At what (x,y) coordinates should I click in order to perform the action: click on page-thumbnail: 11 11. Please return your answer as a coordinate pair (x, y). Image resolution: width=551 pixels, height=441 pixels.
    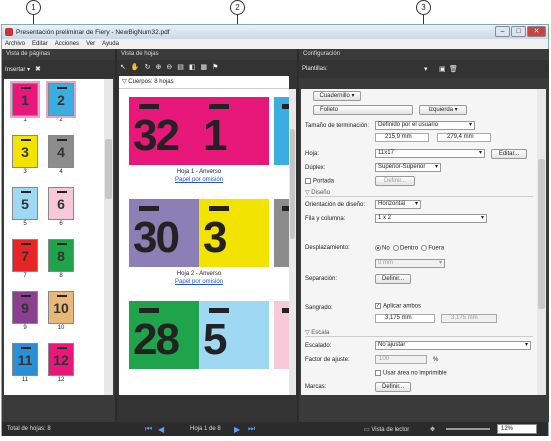
    Looking at the image, I should click on (26, 365).